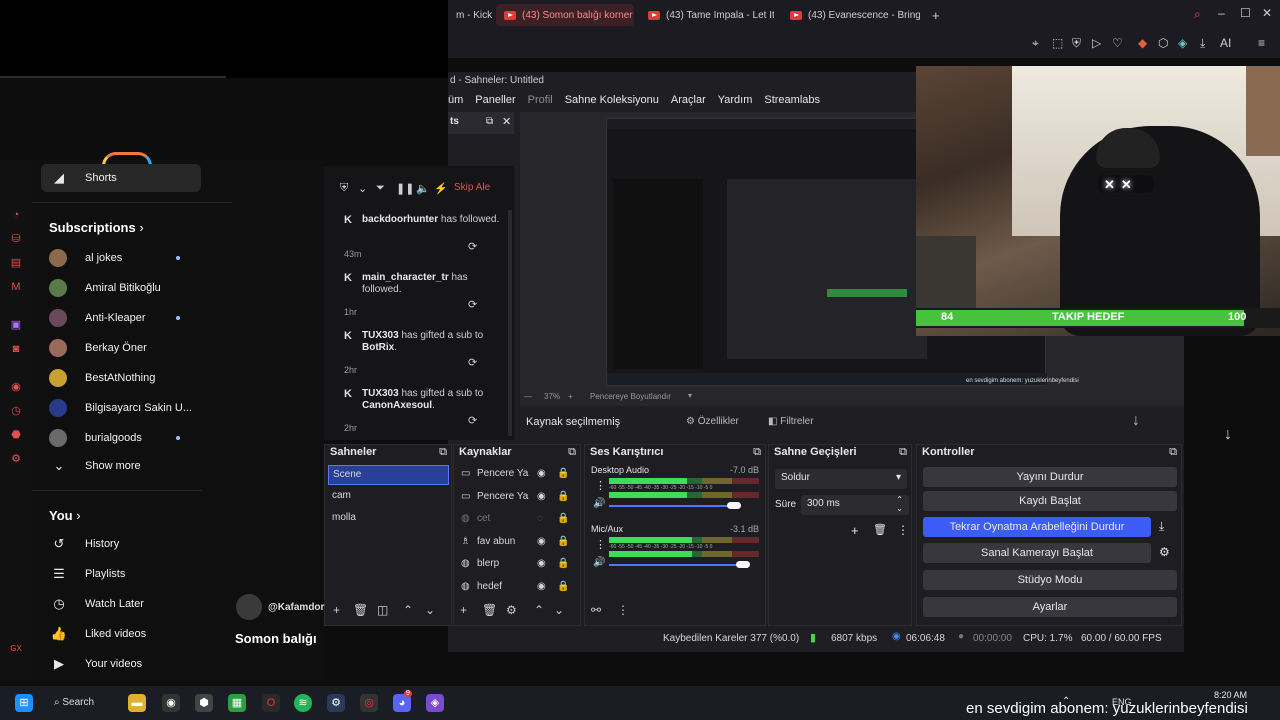  I want to click on opera-gx-icon: ◎, so click(369, 703).